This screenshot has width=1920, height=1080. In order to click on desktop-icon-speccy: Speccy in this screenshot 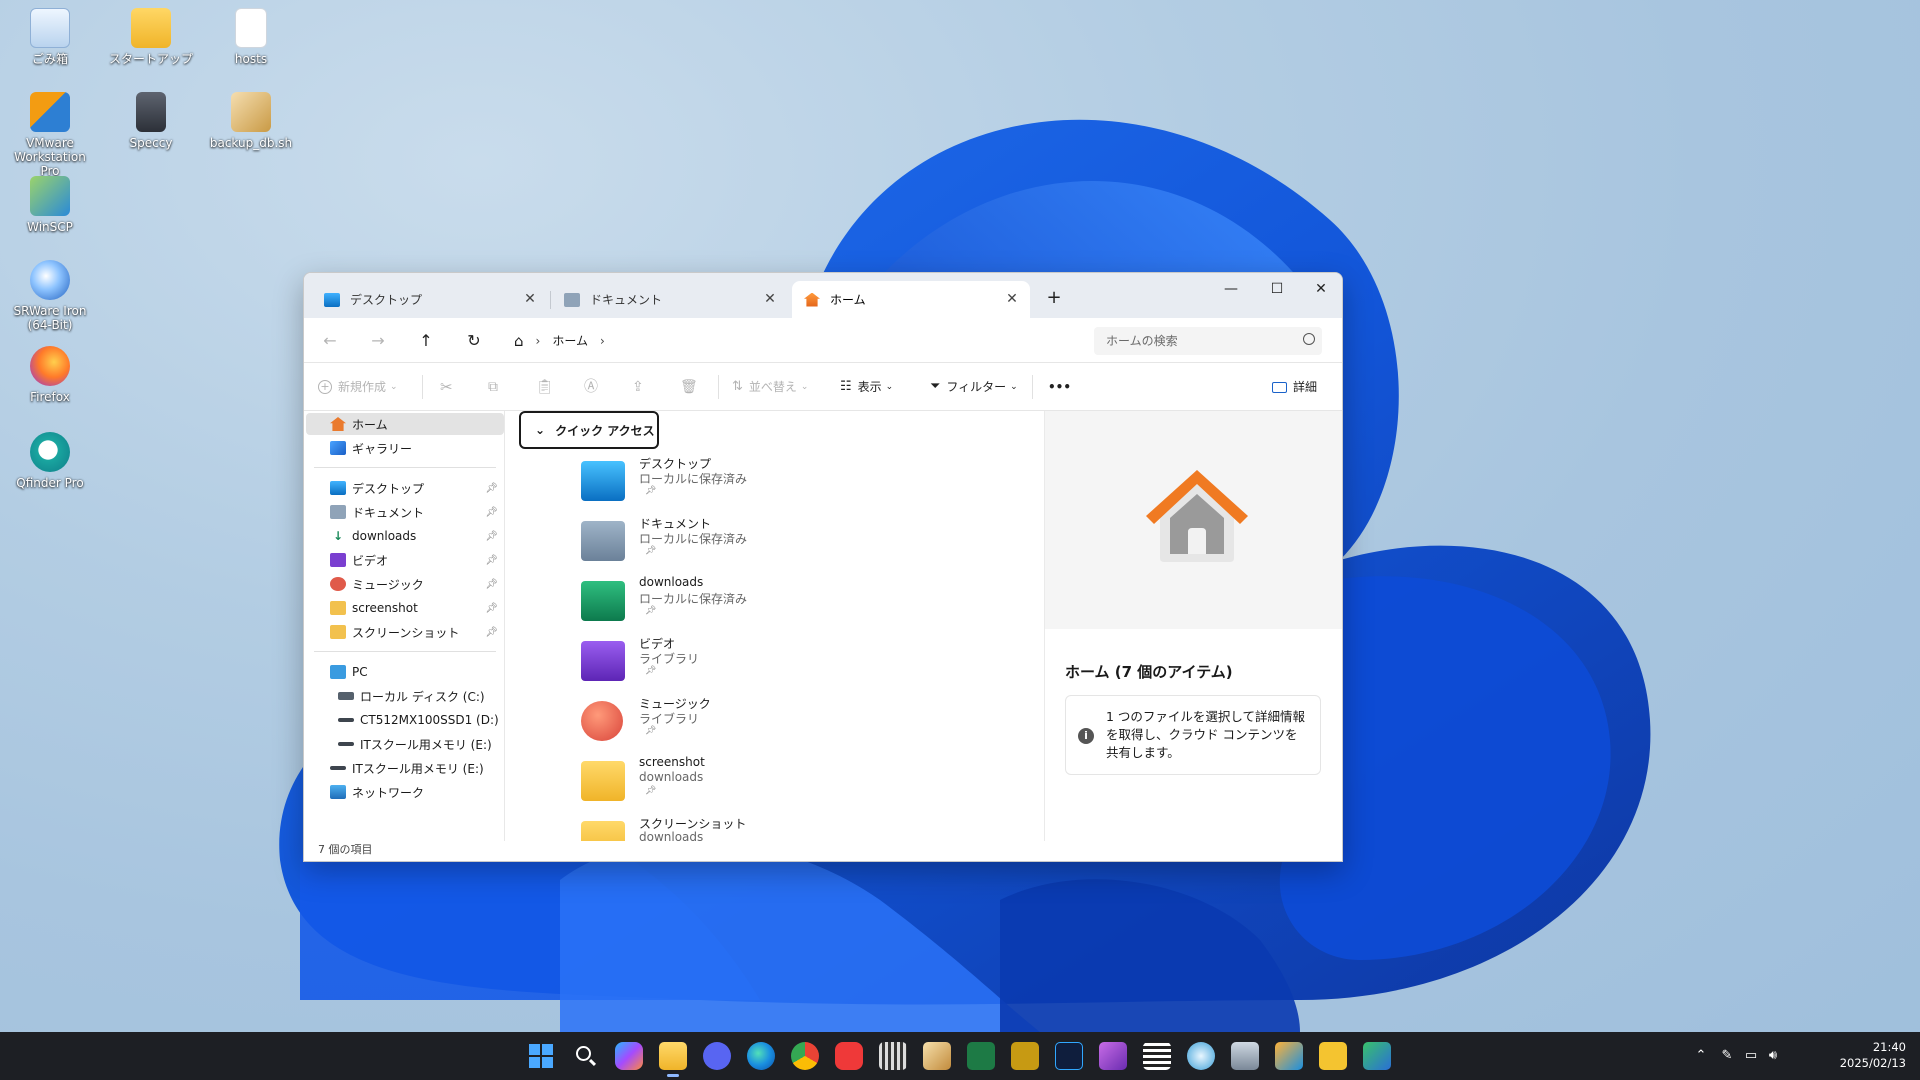, I will do `click(151, 121)`.